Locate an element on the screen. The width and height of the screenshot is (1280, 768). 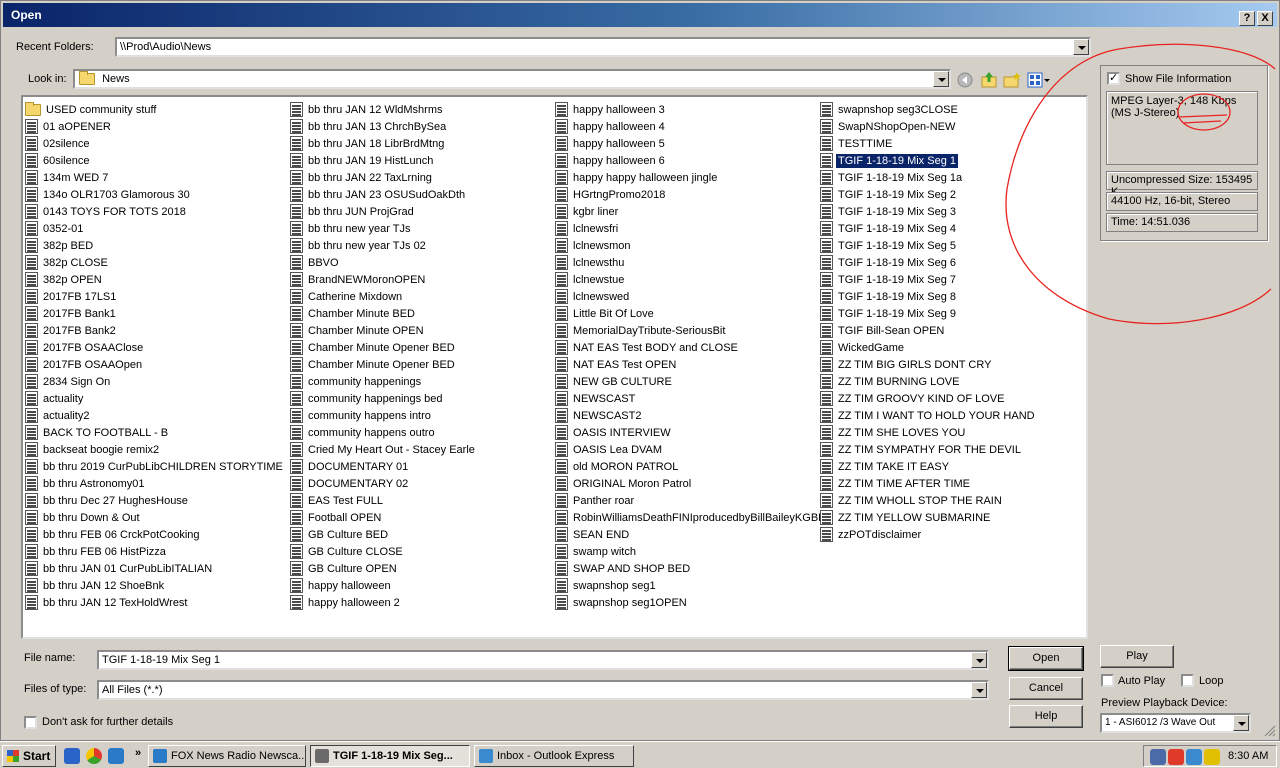
alert-icon is located at coordinates (1176, 757).